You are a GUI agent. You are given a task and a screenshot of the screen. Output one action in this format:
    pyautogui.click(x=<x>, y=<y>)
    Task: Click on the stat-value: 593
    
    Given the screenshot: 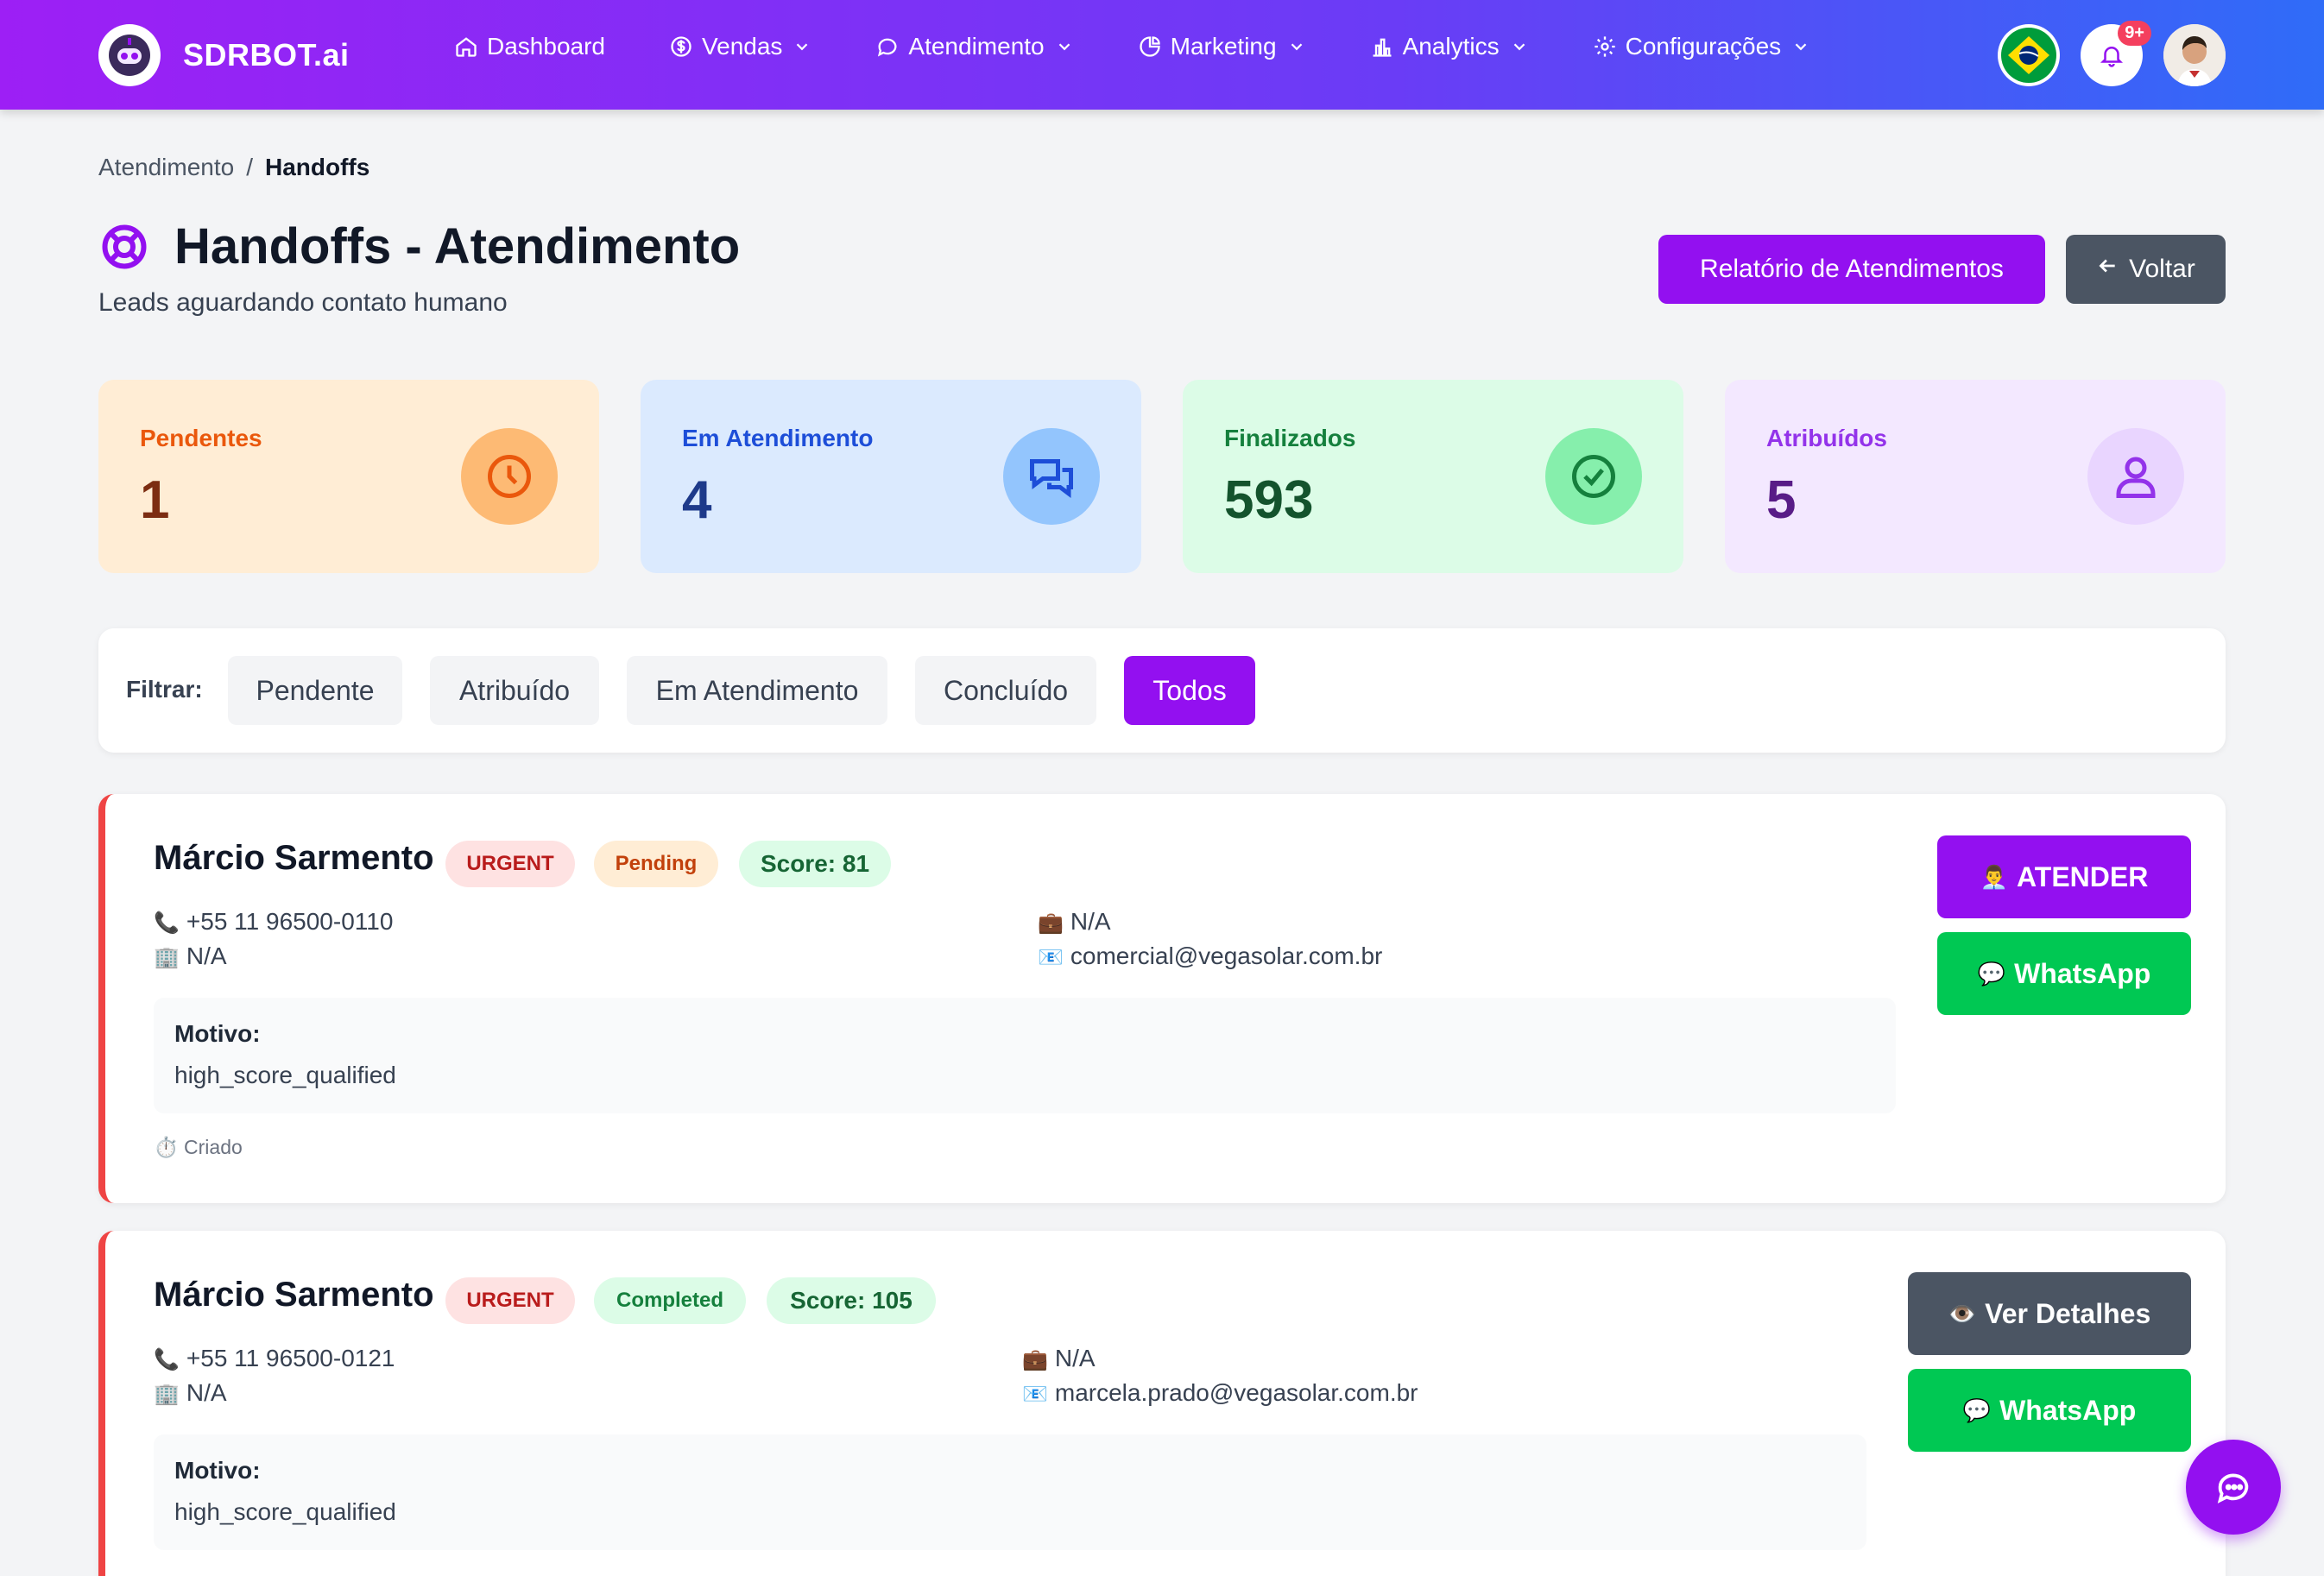 What is the action you would take?
    pyautogui.click(x=1269, y=500)
    